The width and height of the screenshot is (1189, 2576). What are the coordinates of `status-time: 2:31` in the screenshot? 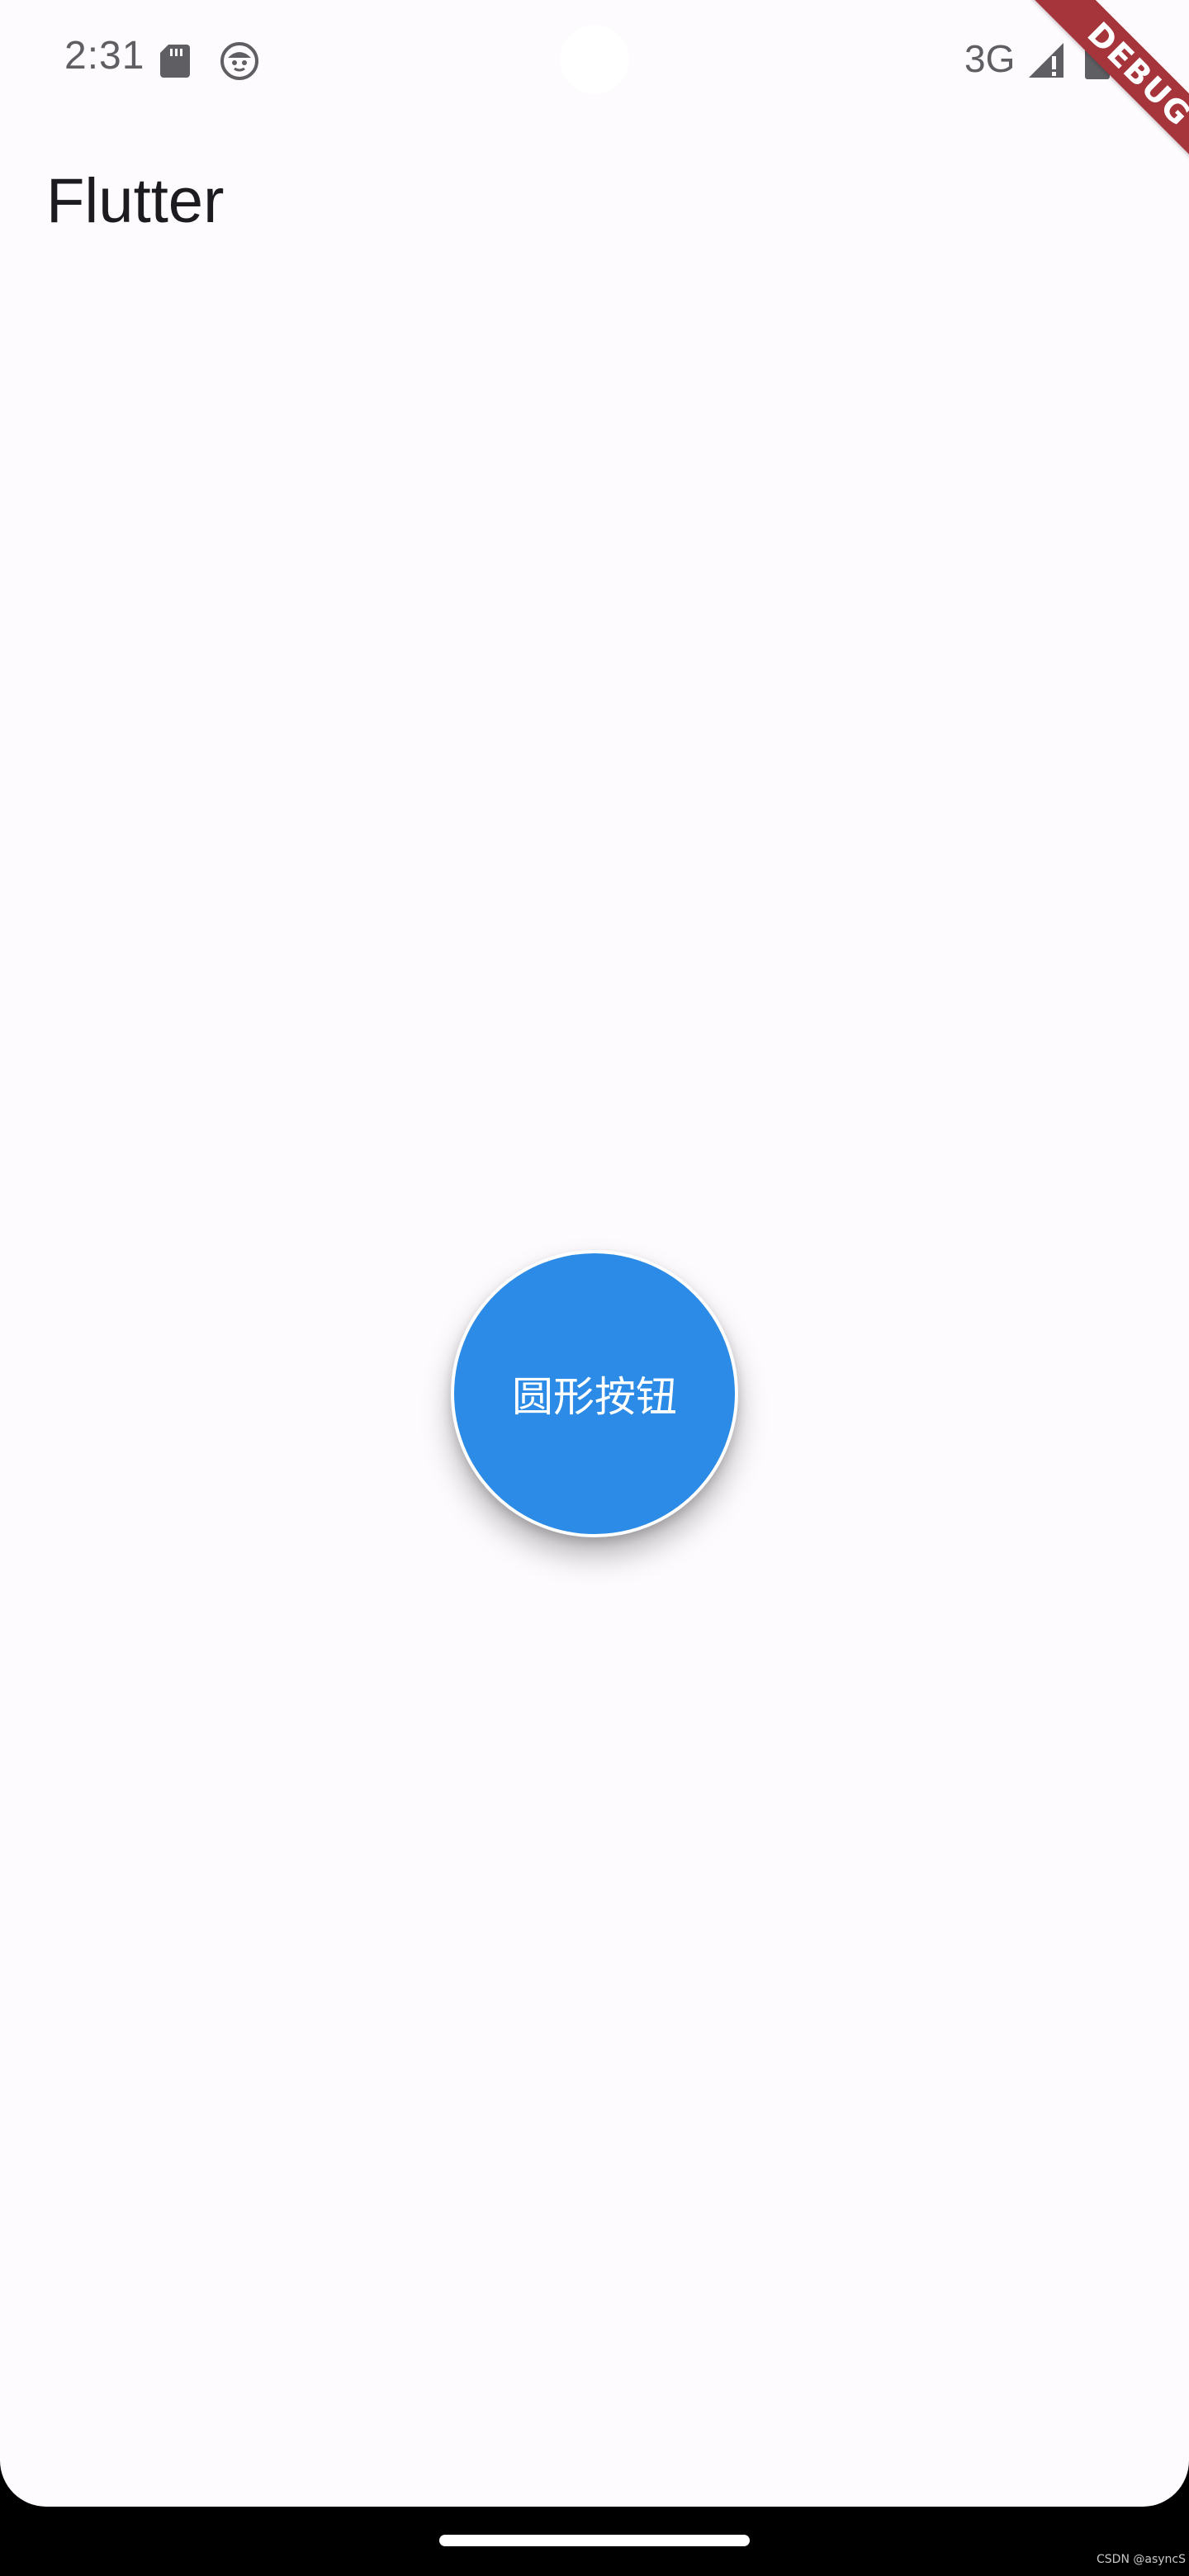 It's located at (104, 56).